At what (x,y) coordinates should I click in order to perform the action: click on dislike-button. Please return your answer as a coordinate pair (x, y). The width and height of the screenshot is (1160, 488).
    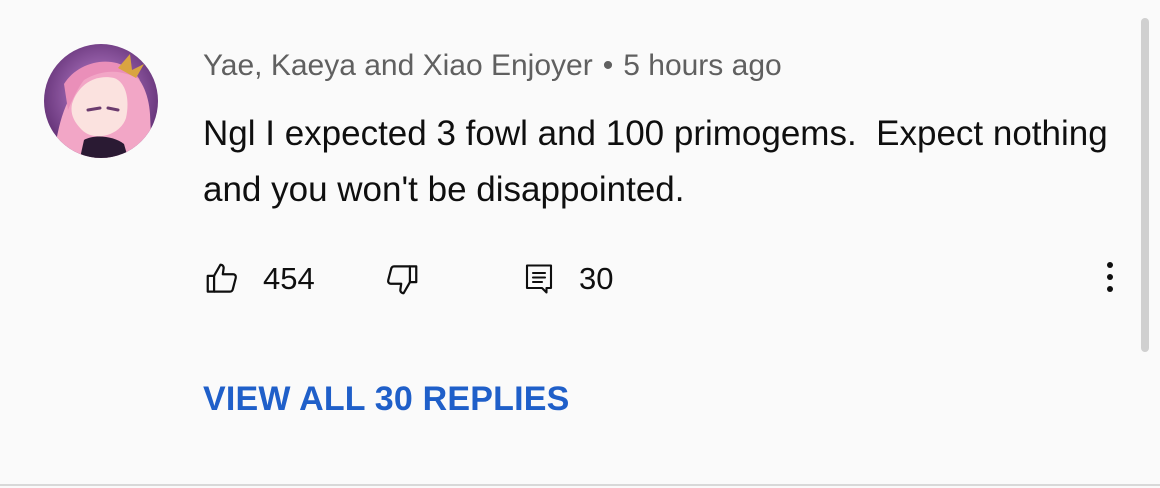
    Looking at the image, I should click on (402, 279).